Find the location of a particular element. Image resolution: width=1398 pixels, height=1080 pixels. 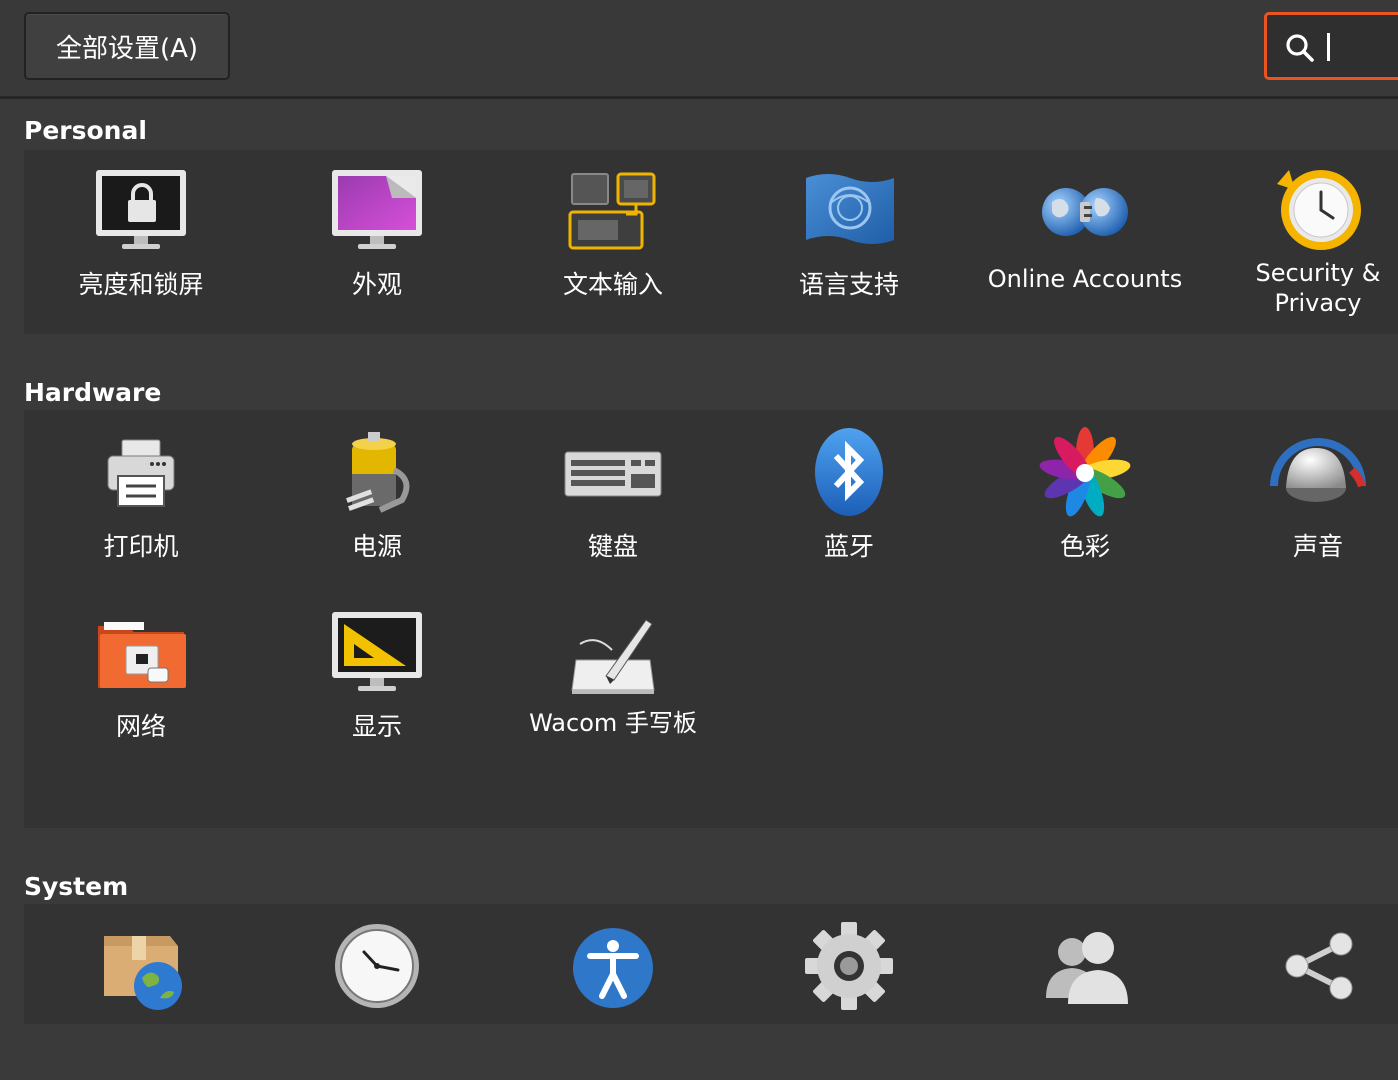

tile-sound: 声音 is located at coordinates (1299, 505).